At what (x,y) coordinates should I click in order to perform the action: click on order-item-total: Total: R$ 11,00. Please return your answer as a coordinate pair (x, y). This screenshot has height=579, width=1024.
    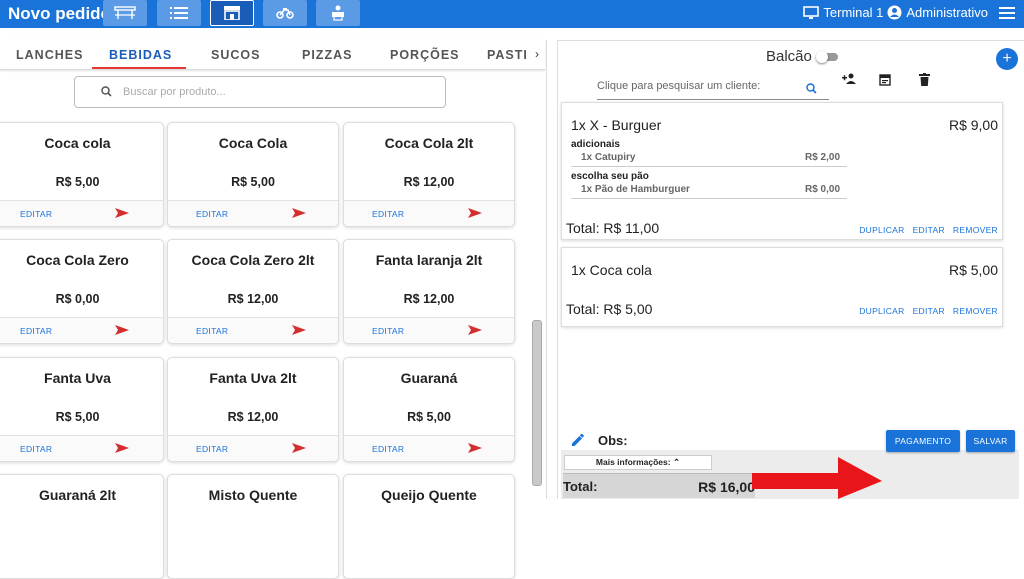
    Looking at the image, I should click on (613, 228).